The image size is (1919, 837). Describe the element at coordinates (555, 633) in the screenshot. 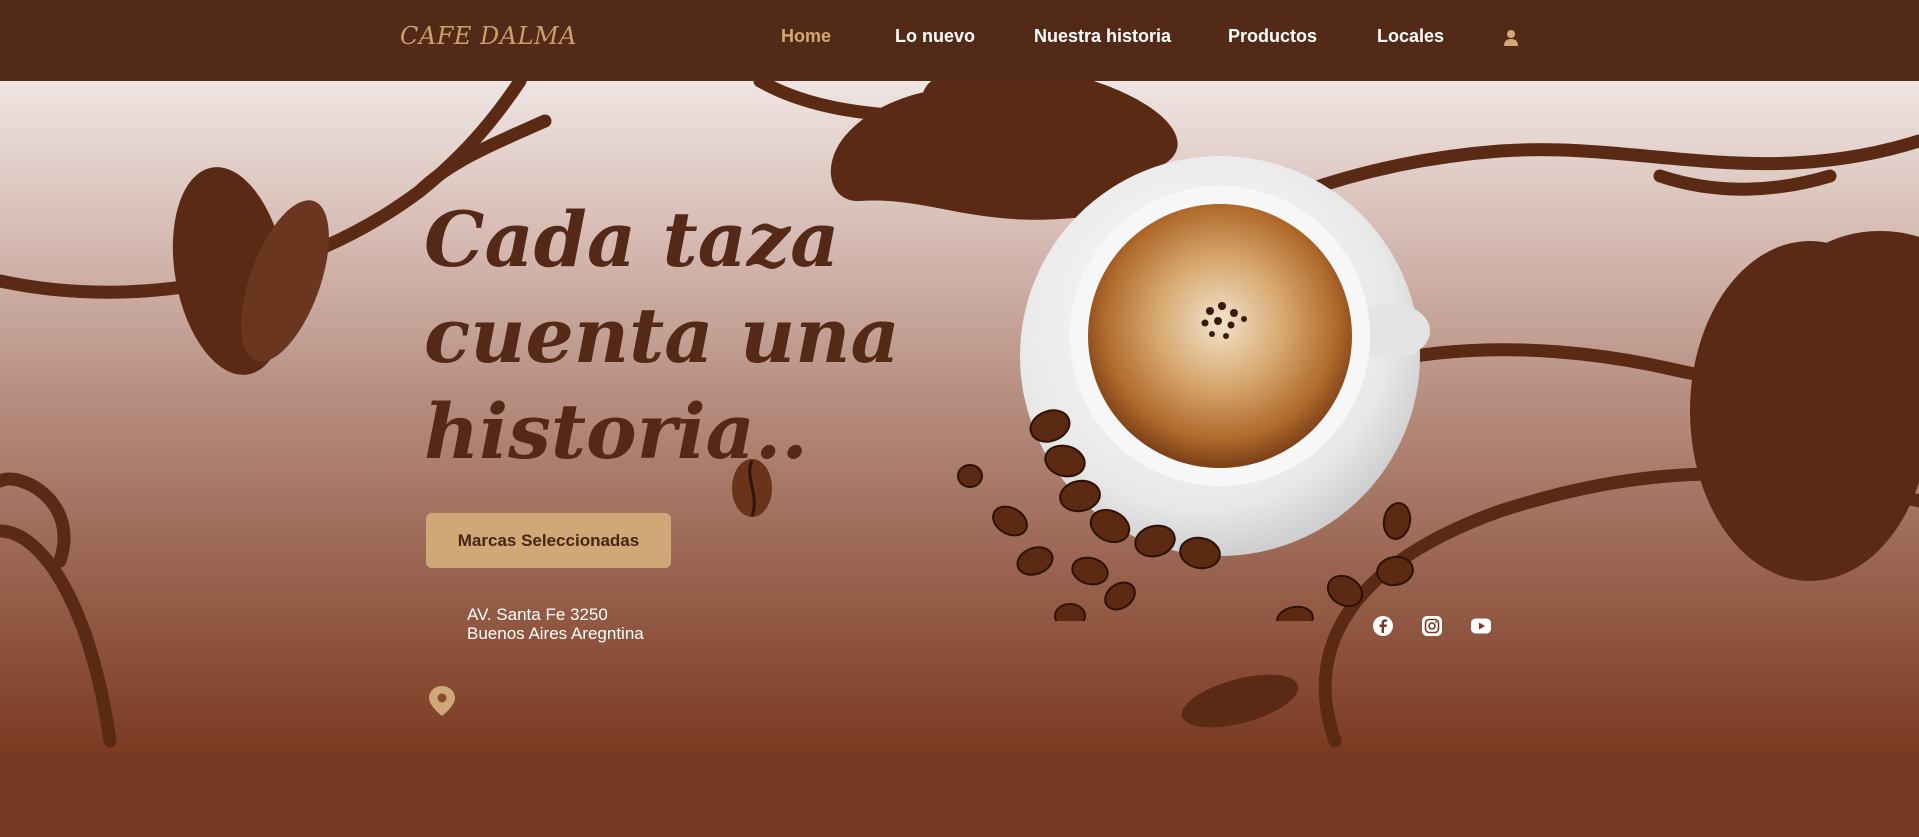

I see `address-line-2: Buenos Aires Aregntina` at that location.